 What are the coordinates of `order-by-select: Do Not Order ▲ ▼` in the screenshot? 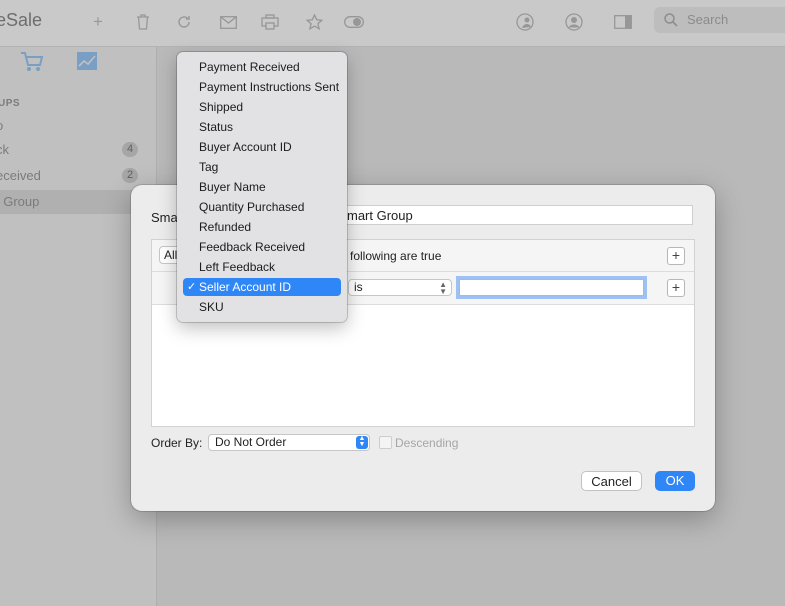 It's located at (289, 442).